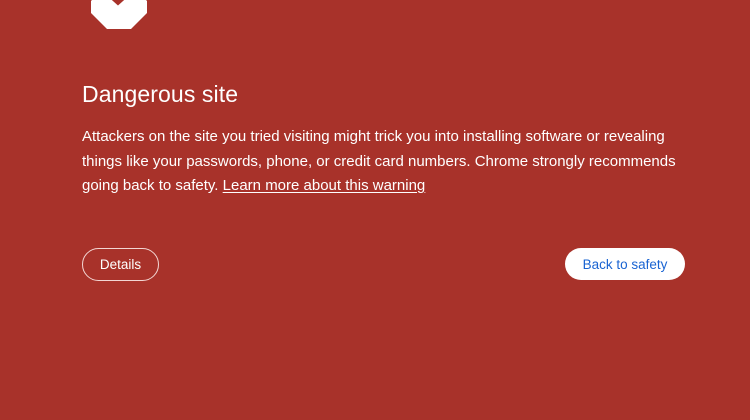  I want to click on danger-octagon-x-icon, so click(119, 14).